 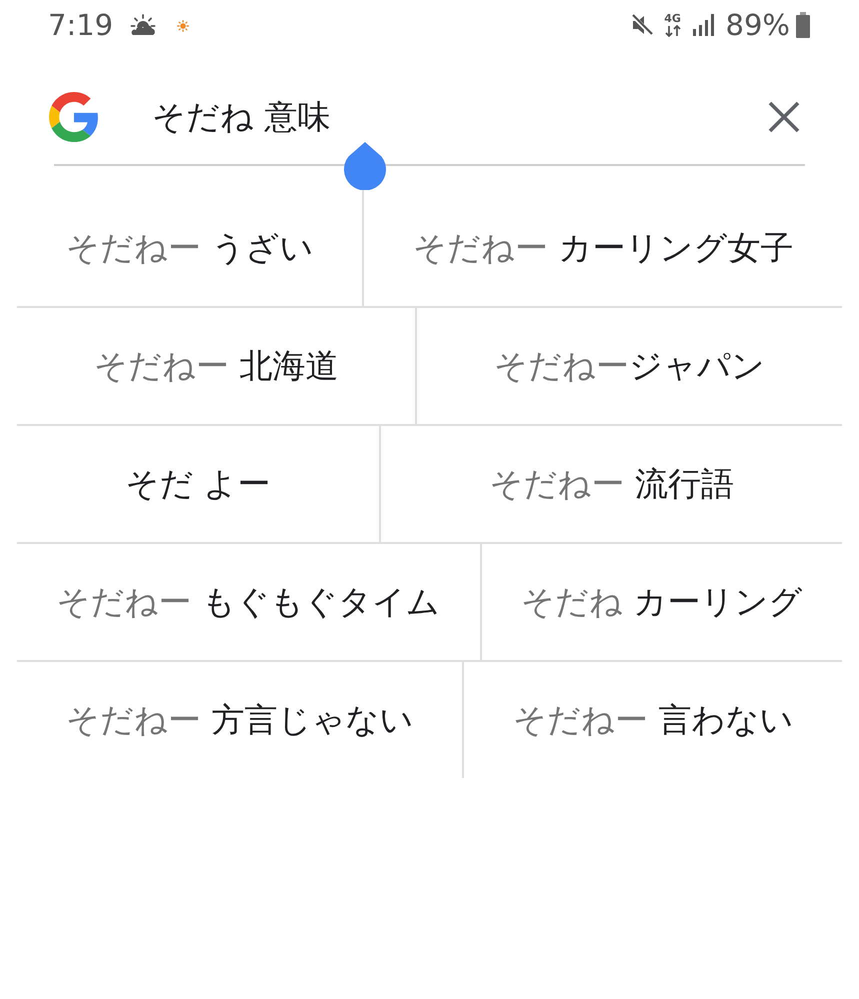 I want to click on battery-percent: 89%, so click(x=758, y=25).